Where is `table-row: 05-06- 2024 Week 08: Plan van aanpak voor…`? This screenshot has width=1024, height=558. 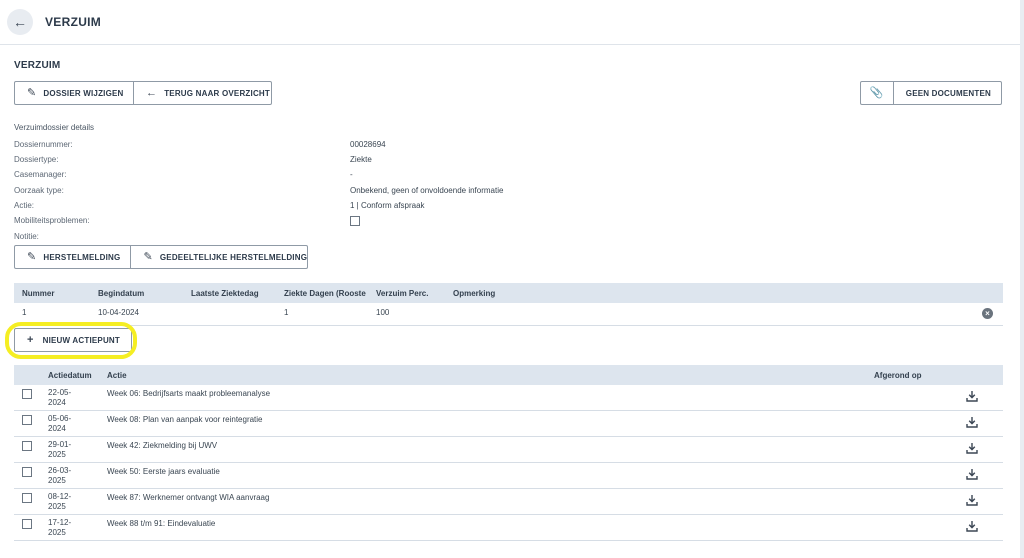
table-row: 05-06- 2024 Week 08: Plan van aanpak voor… is located at coordinates (508, 424).